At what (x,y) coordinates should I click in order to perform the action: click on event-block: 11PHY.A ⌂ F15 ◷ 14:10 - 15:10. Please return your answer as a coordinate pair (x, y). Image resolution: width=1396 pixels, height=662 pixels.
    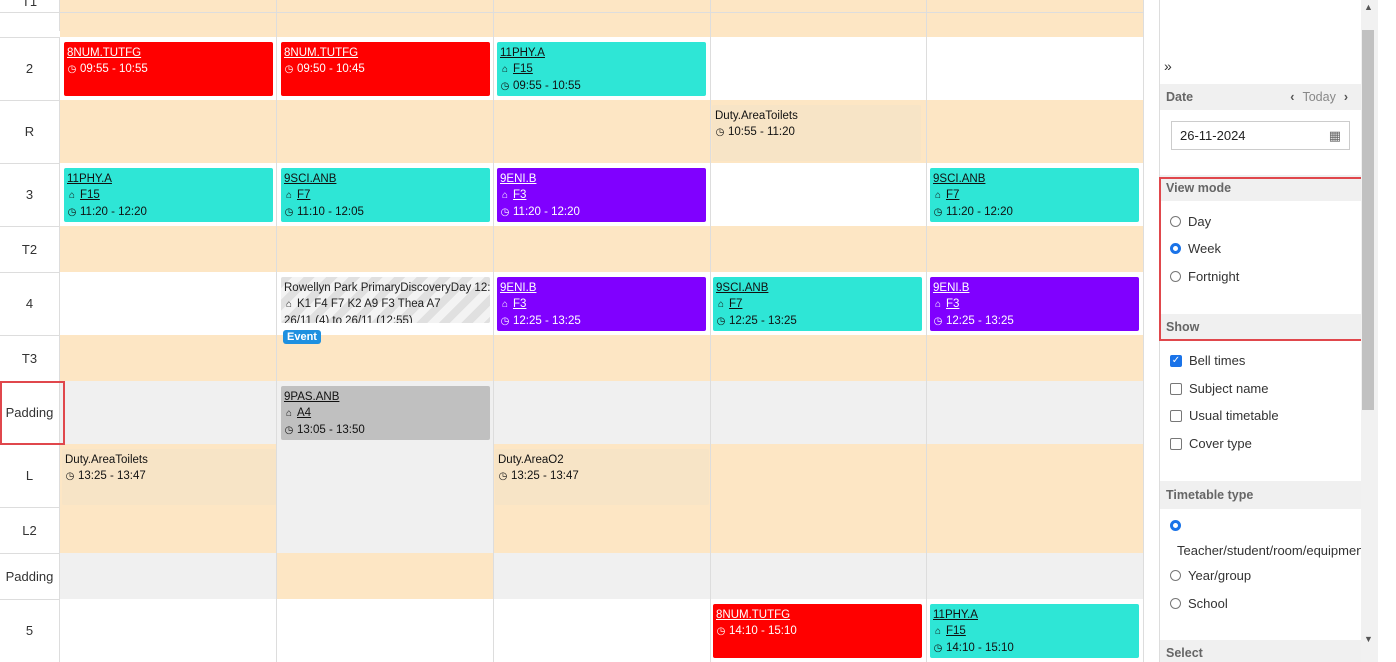
    Looking at the image, I should click on (1034, 631).